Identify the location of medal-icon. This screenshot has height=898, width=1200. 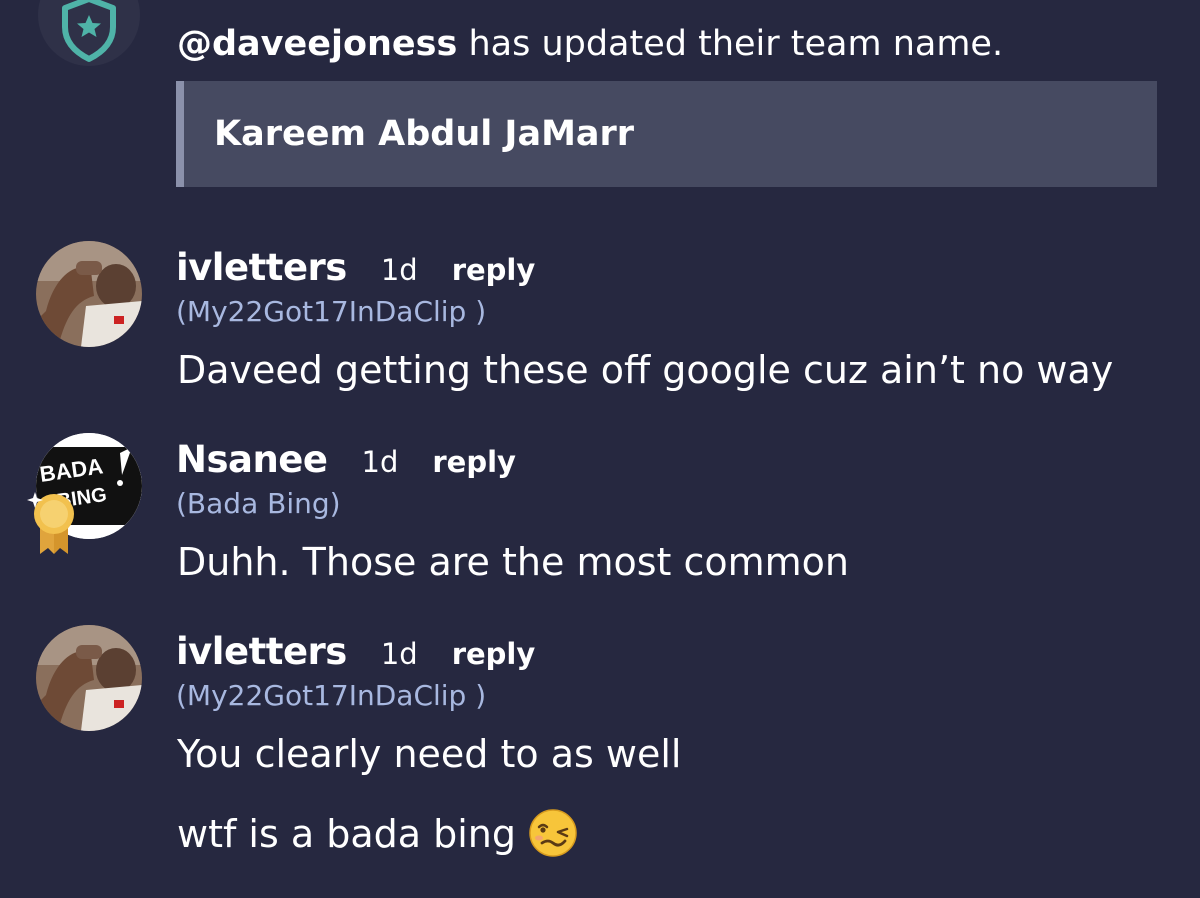
(50, 523).